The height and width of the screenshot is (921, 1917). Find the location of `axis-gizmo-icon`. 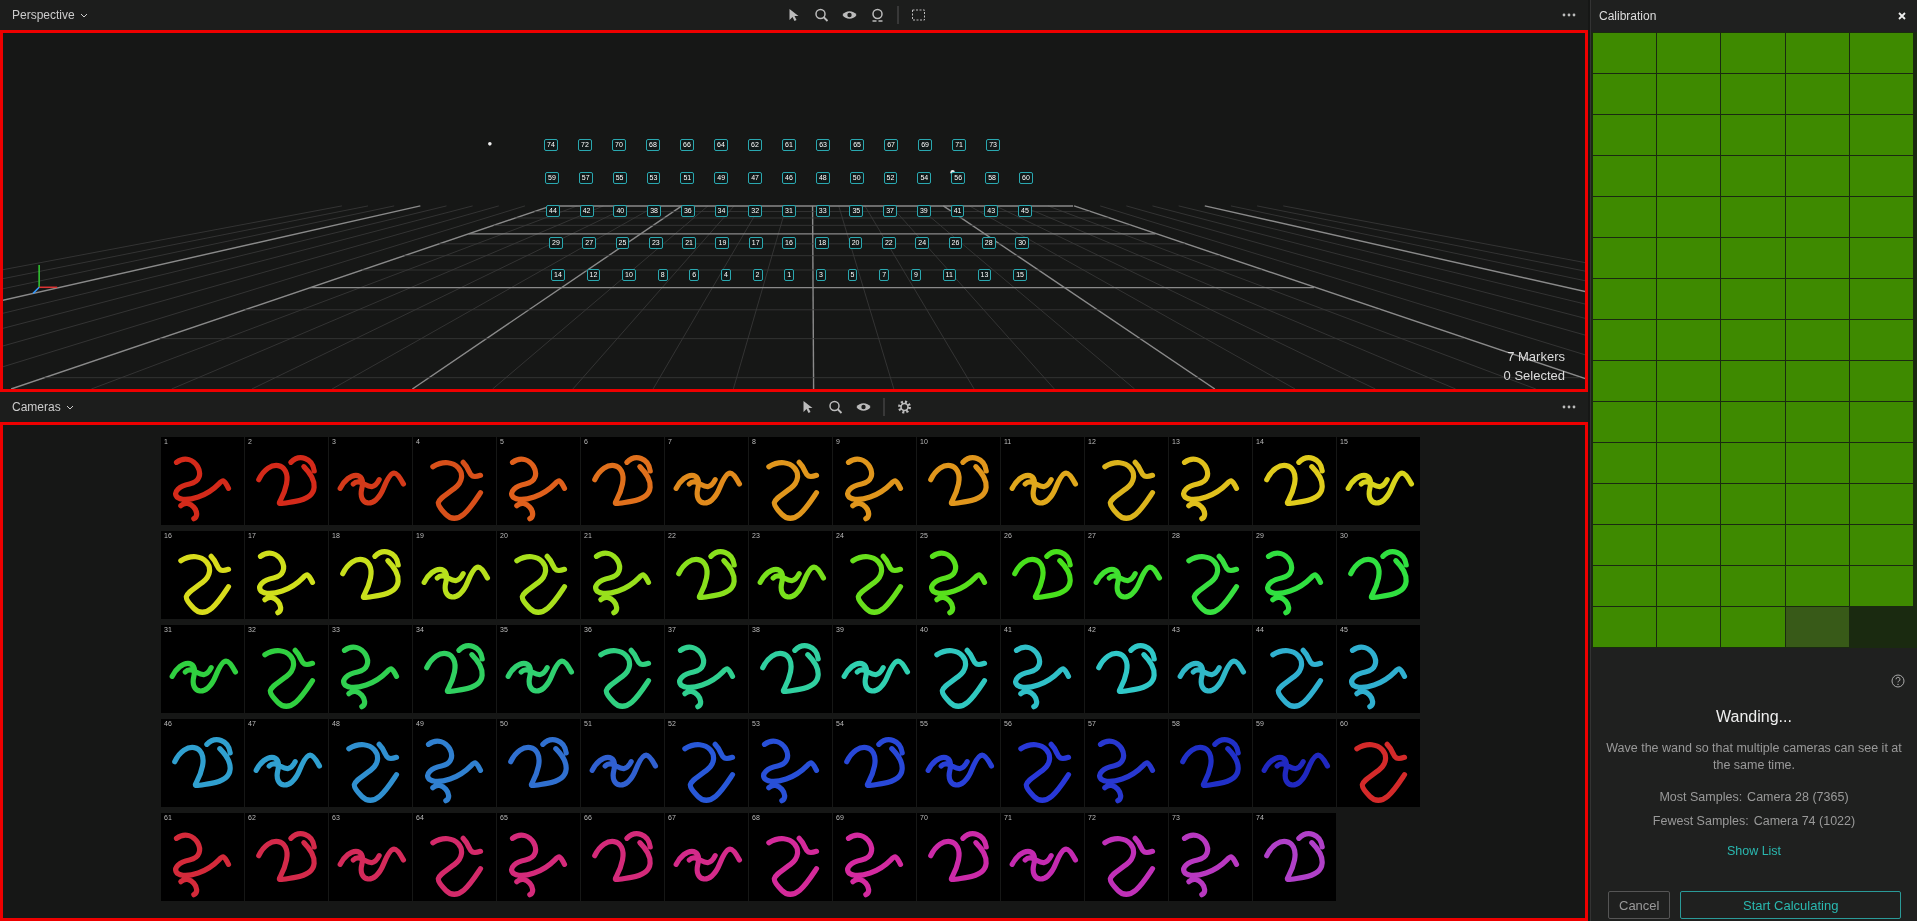

axis-gizmo-icon is located at coordinates (45, 279).